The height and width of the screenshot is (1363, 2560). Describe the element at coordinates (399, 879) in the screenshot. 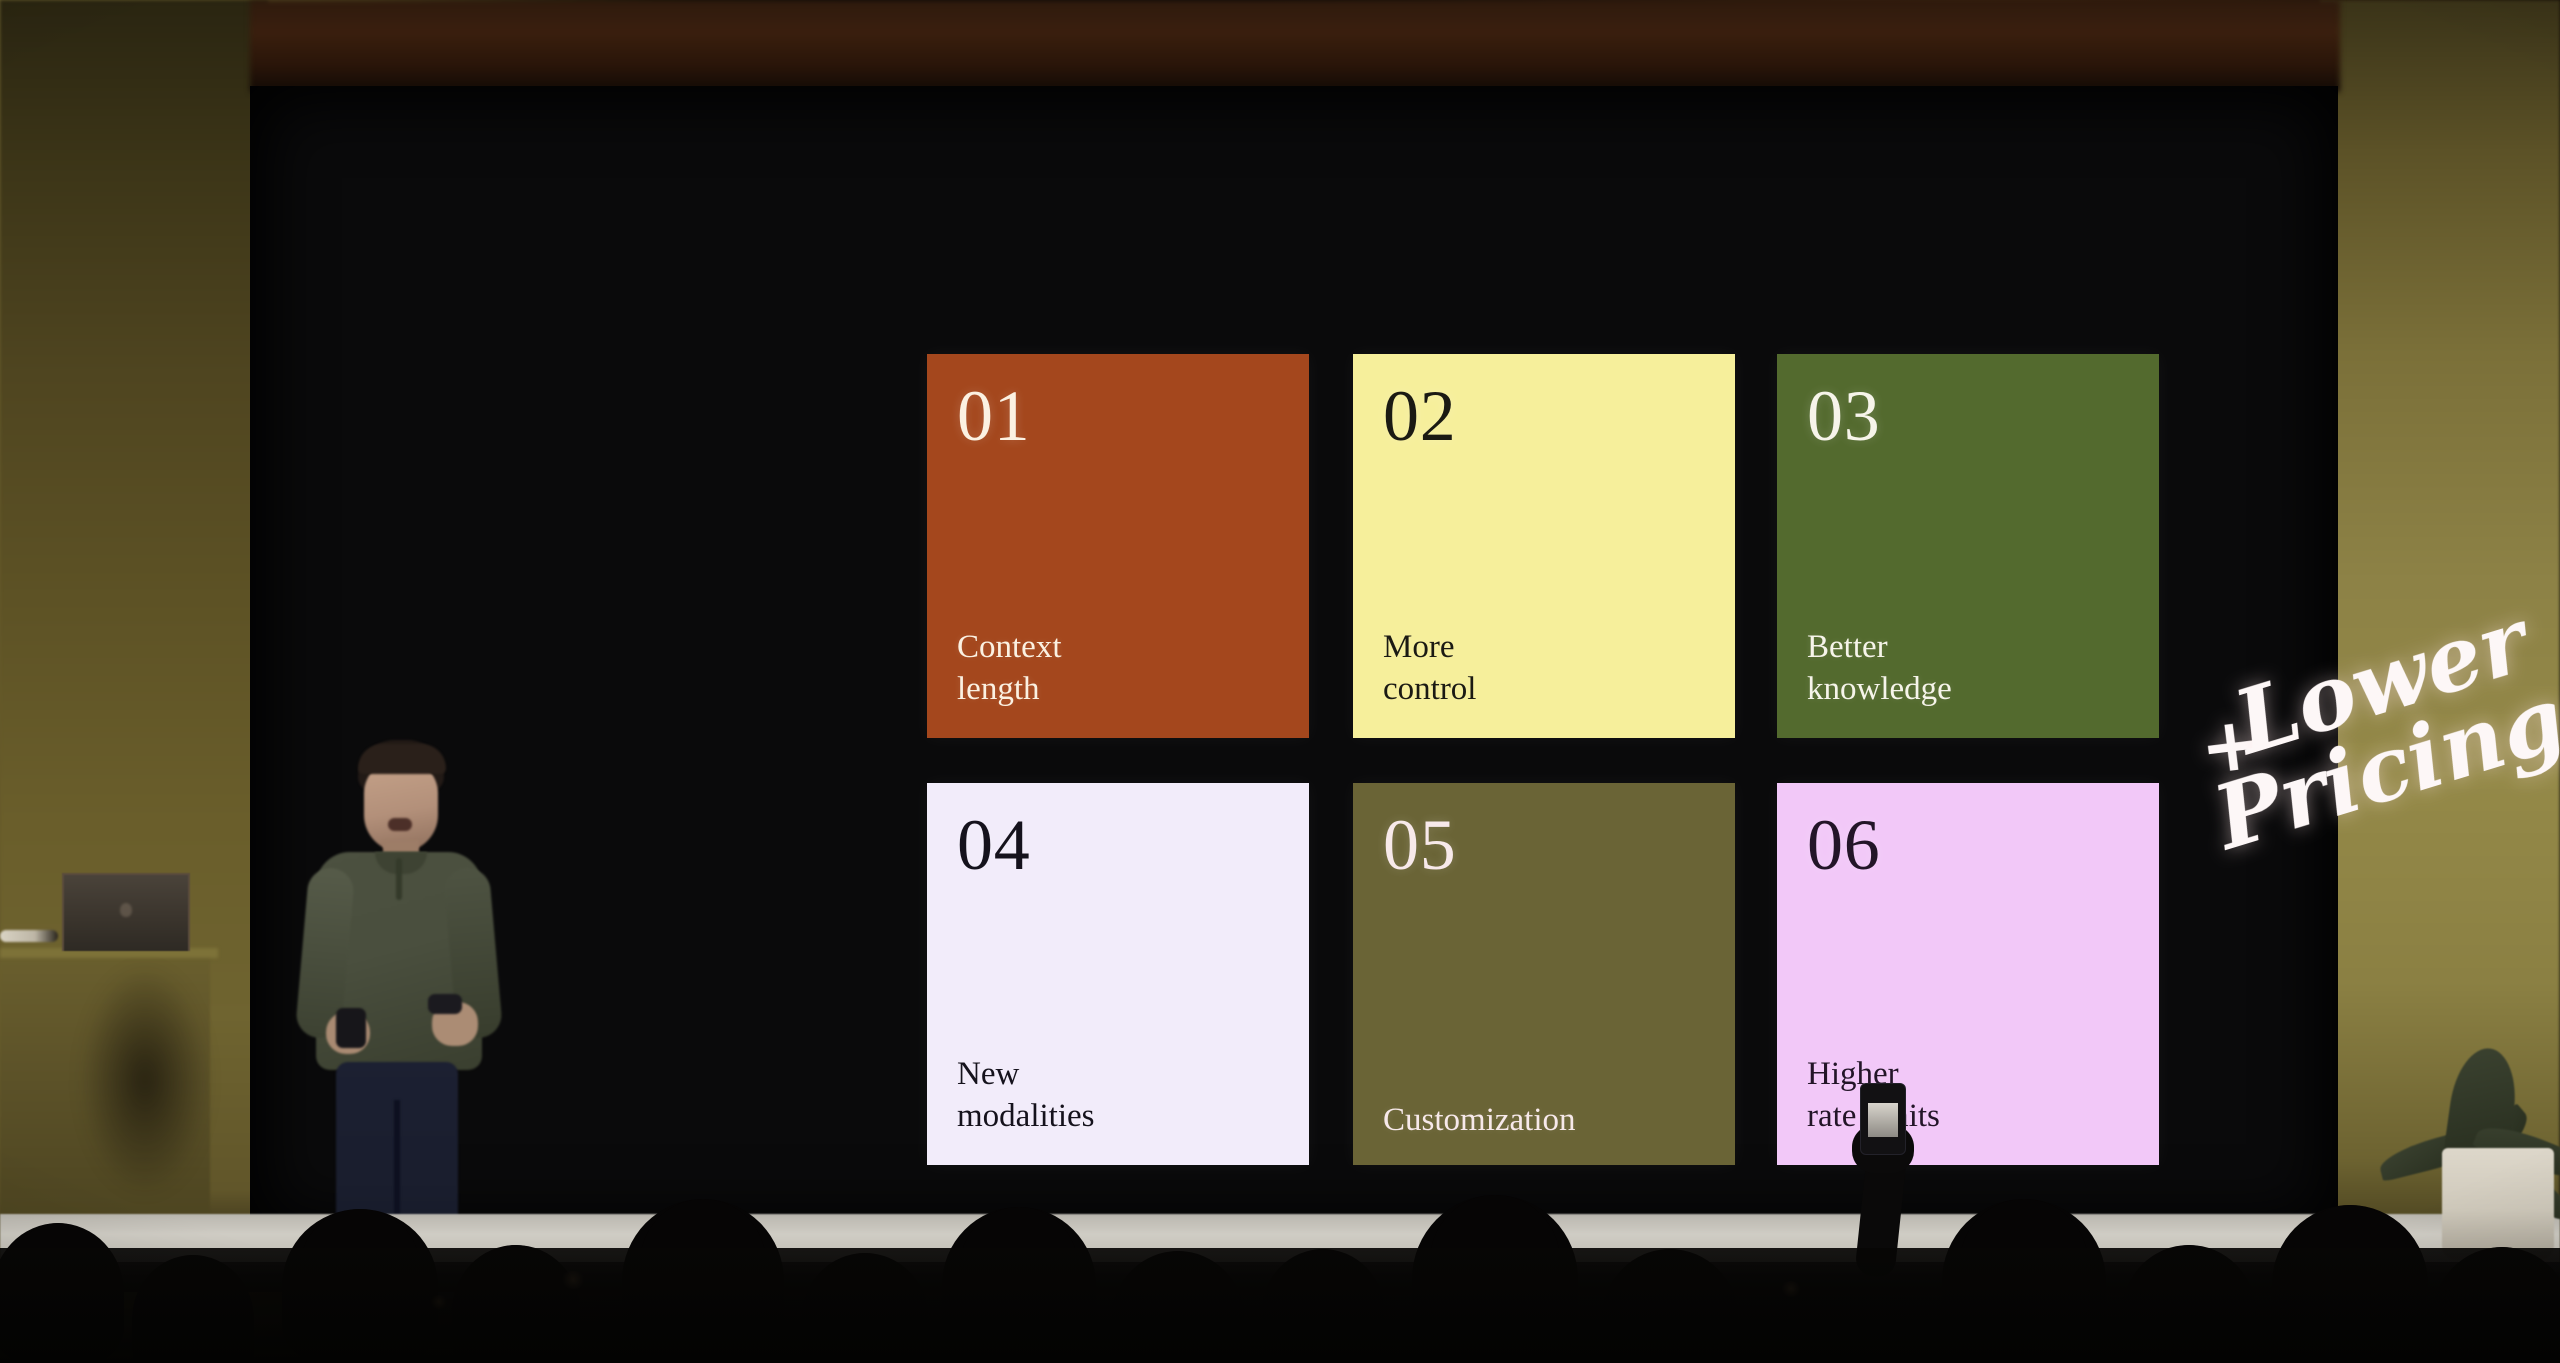

I see `presenter-placket` at that location.